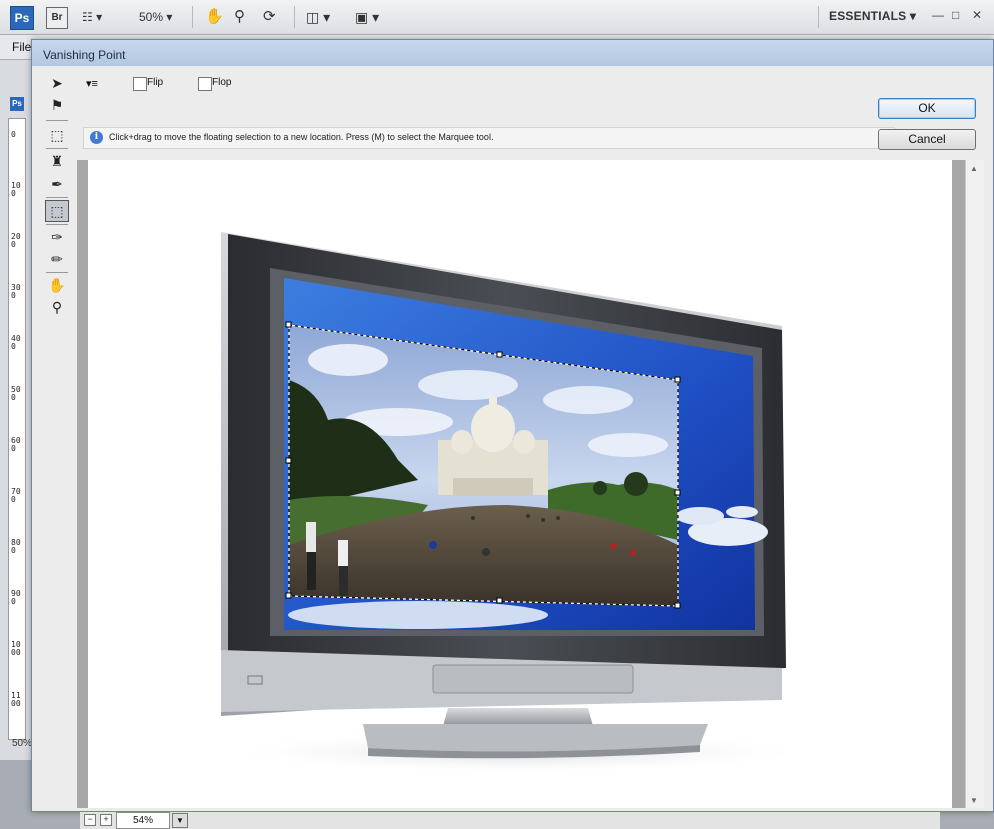 This screenshot has height=829, width=994. I want to click on dialog-title-bar: Vanishing Point, so click(512, 53).